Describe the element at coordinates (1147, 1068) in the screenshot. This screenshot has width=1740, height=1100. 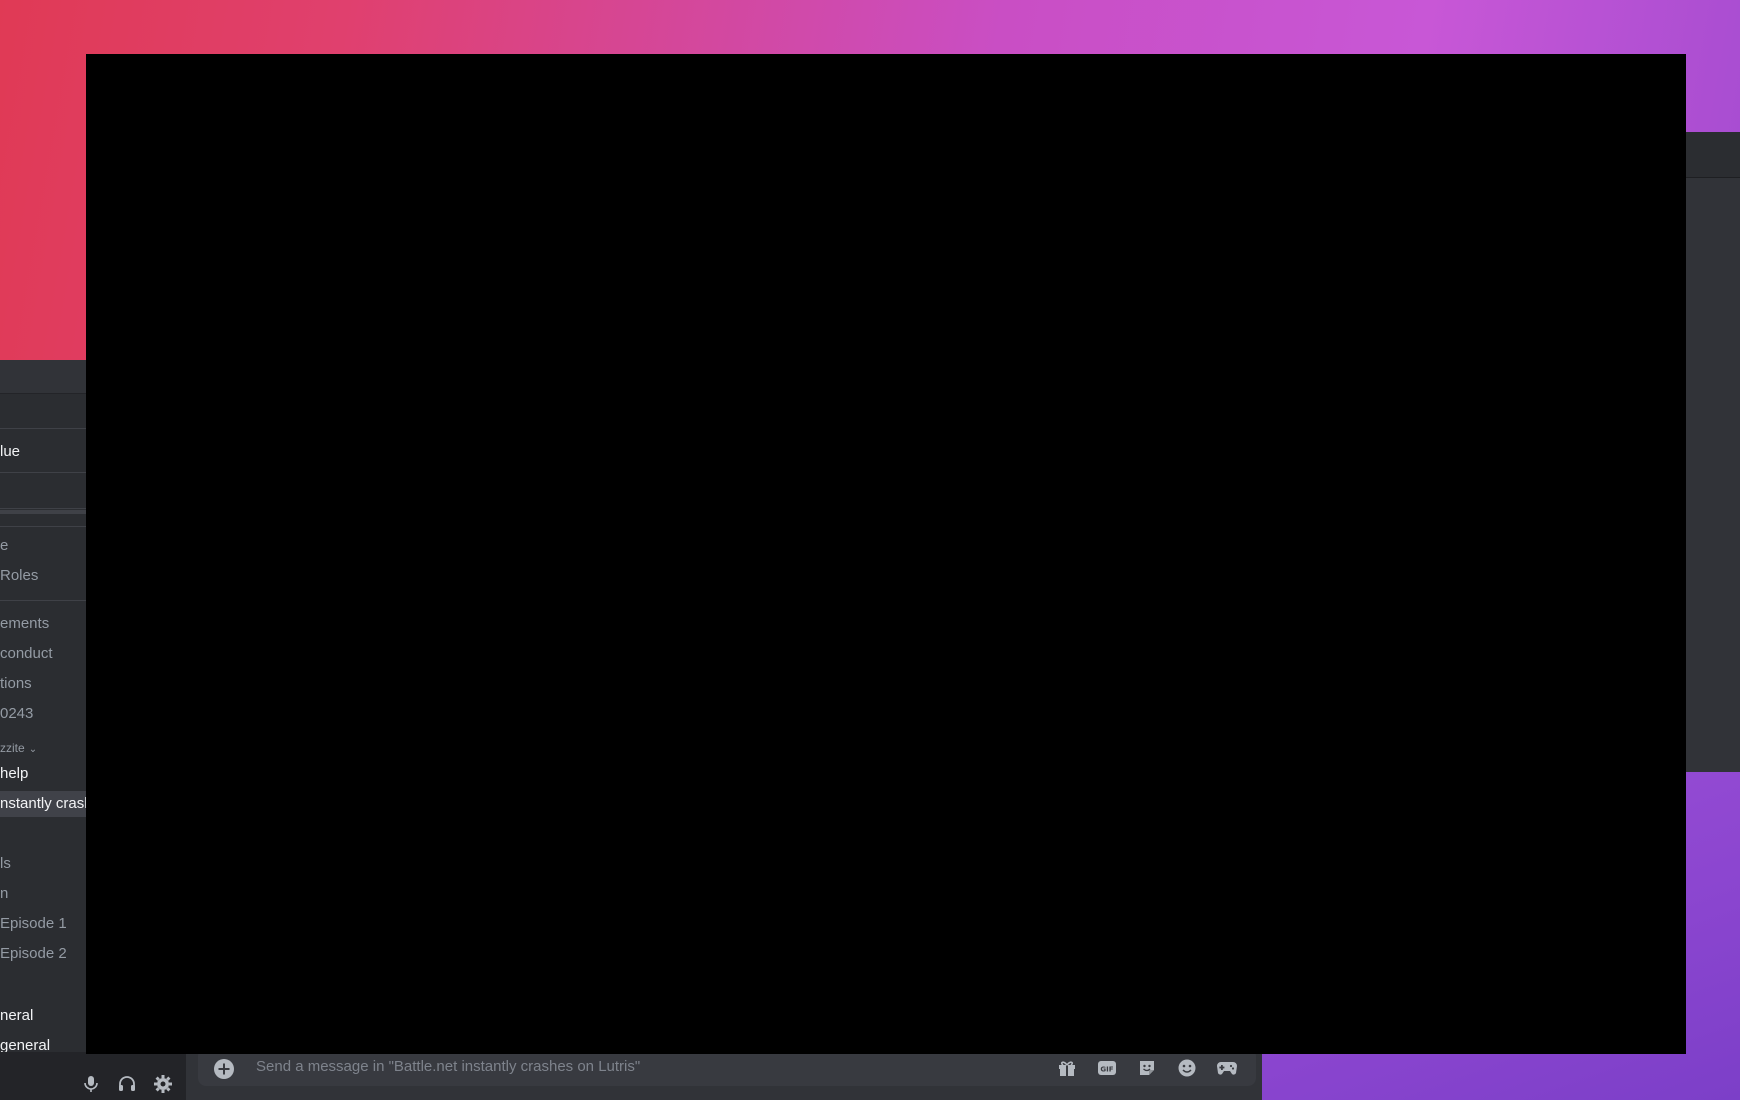
I see `sticker-icon` at that location.